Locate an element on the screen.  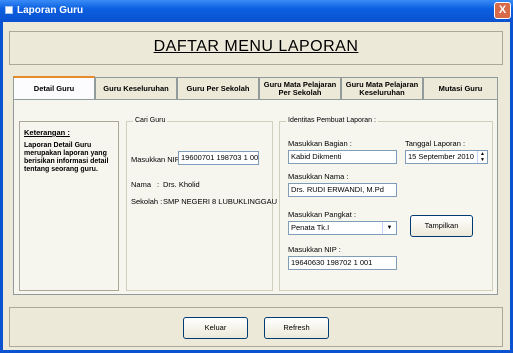
tanggal-value: 15 September 2010 is located at coordinates (441, 156).